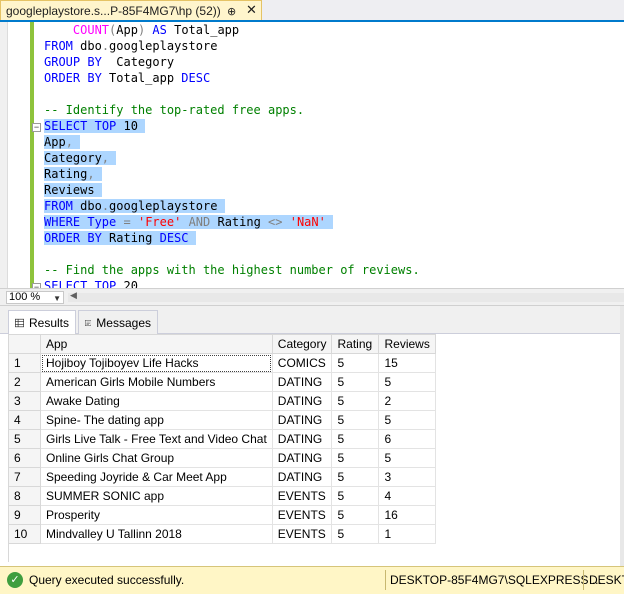  I want to click on table-row: 4 Spine- The dating app DATING 5 5, so click(222, 420).